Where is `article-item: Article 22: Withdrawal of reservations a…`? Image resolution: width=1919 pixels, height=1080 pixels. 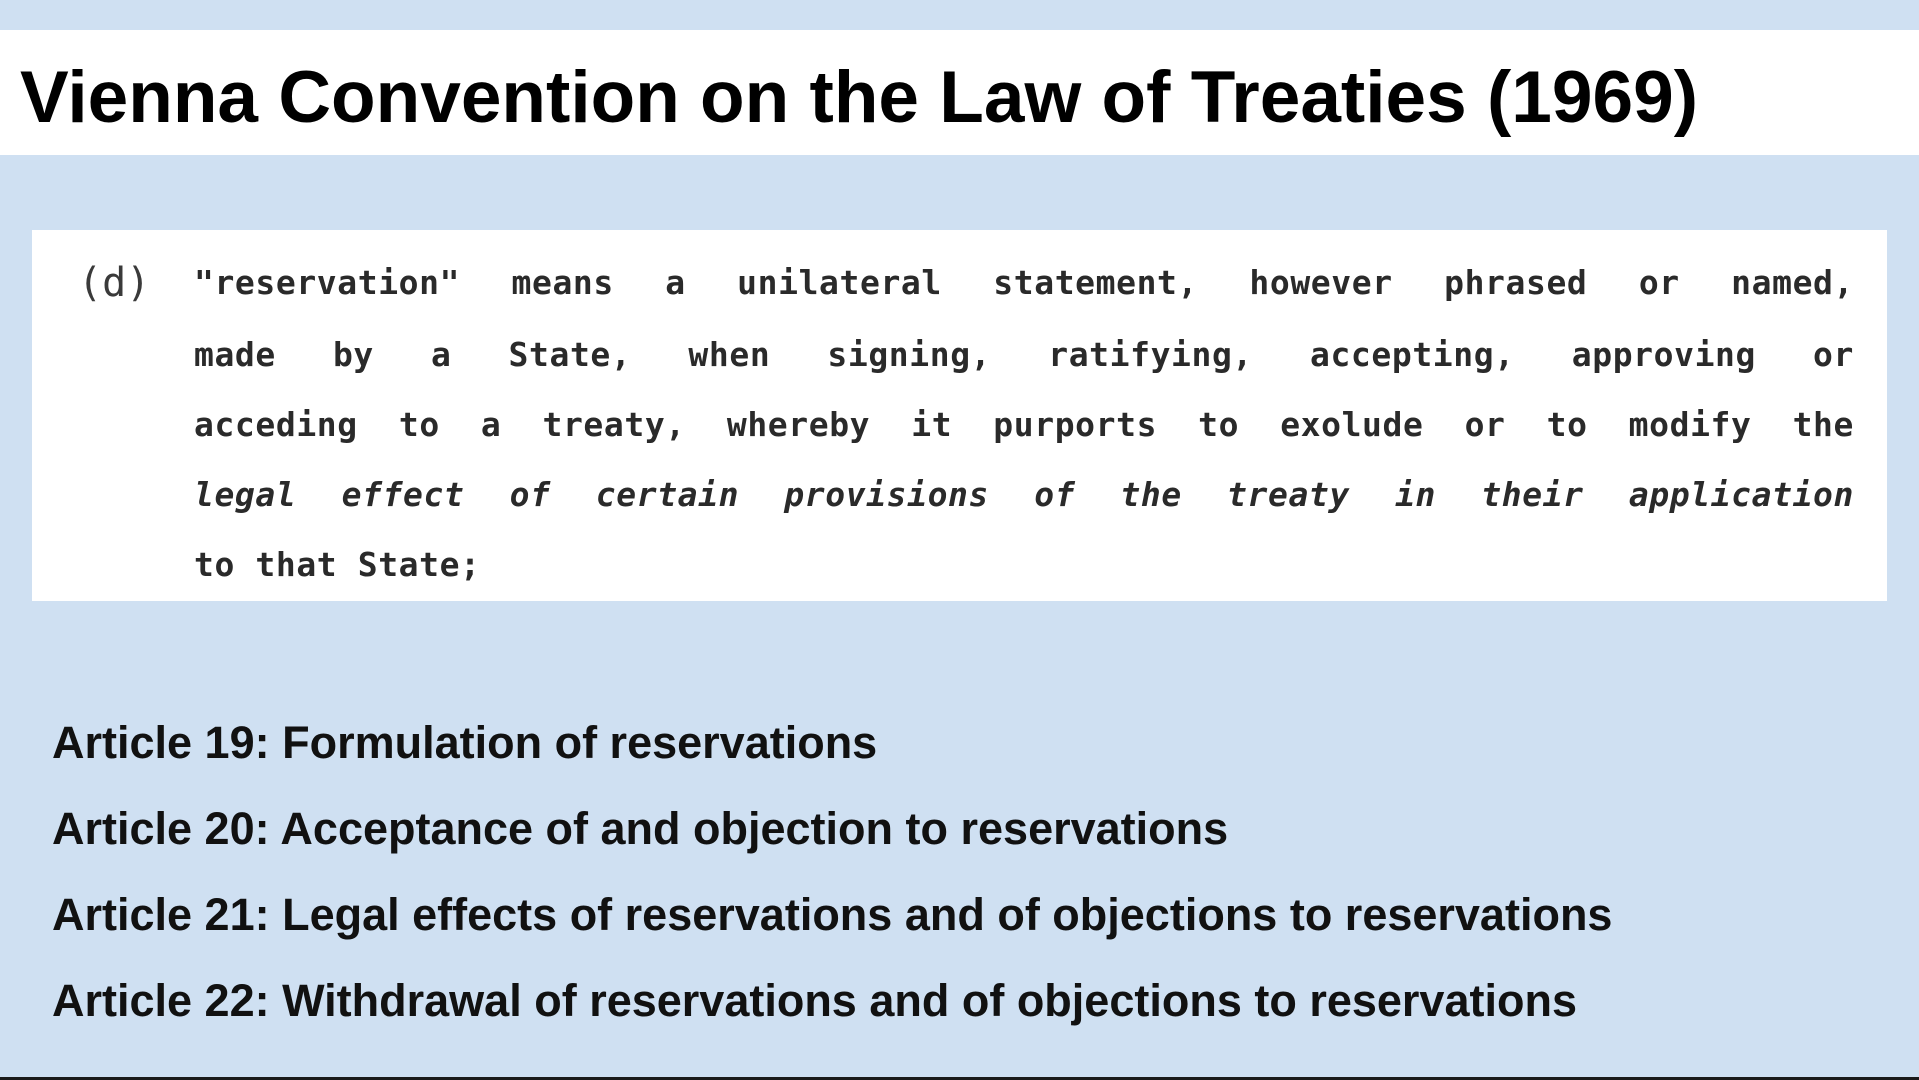
article-item: Article 22: Withdrawal of reservations a… is located at coordinates (814, 1000).